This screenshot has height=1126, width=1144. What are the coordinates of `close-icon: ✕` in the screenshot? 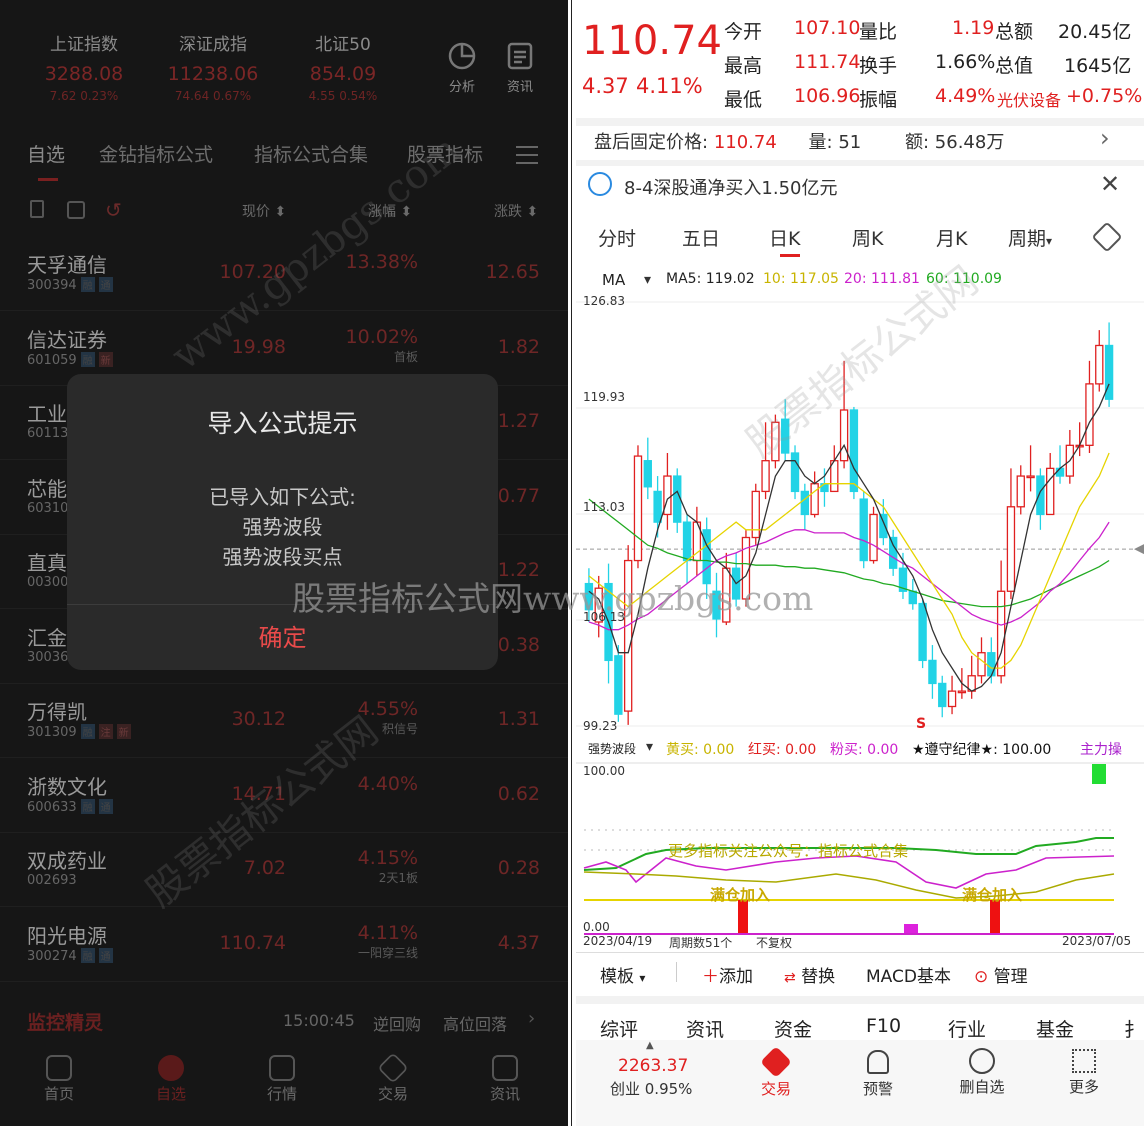 It's located at (1110, 184).